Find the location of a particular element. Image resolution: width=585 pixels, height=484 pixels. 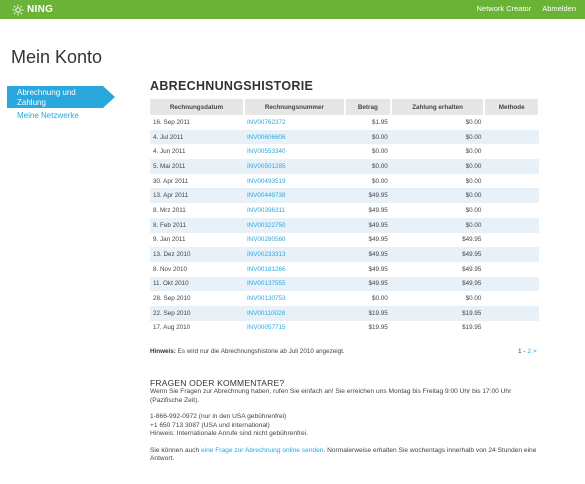

invoice-date: 17. Aug 2010 is located at coordinates (172, 328).